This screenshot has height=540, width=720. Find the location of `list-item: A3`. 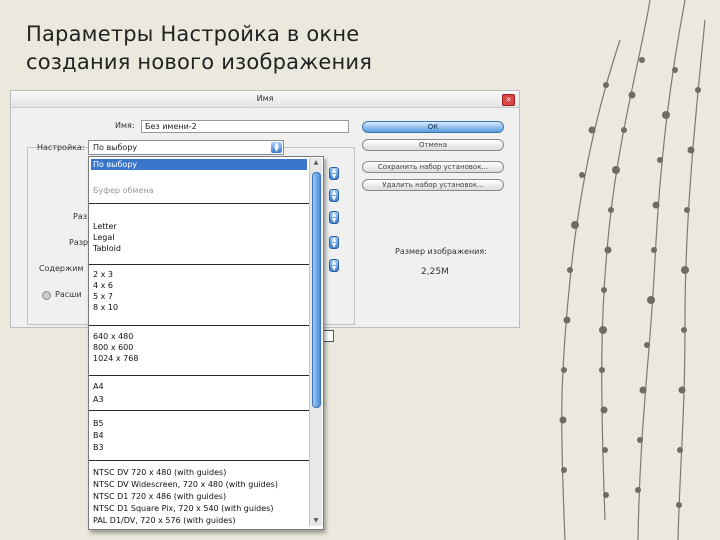

list-item: A3 is located at coordinates (199, 399).